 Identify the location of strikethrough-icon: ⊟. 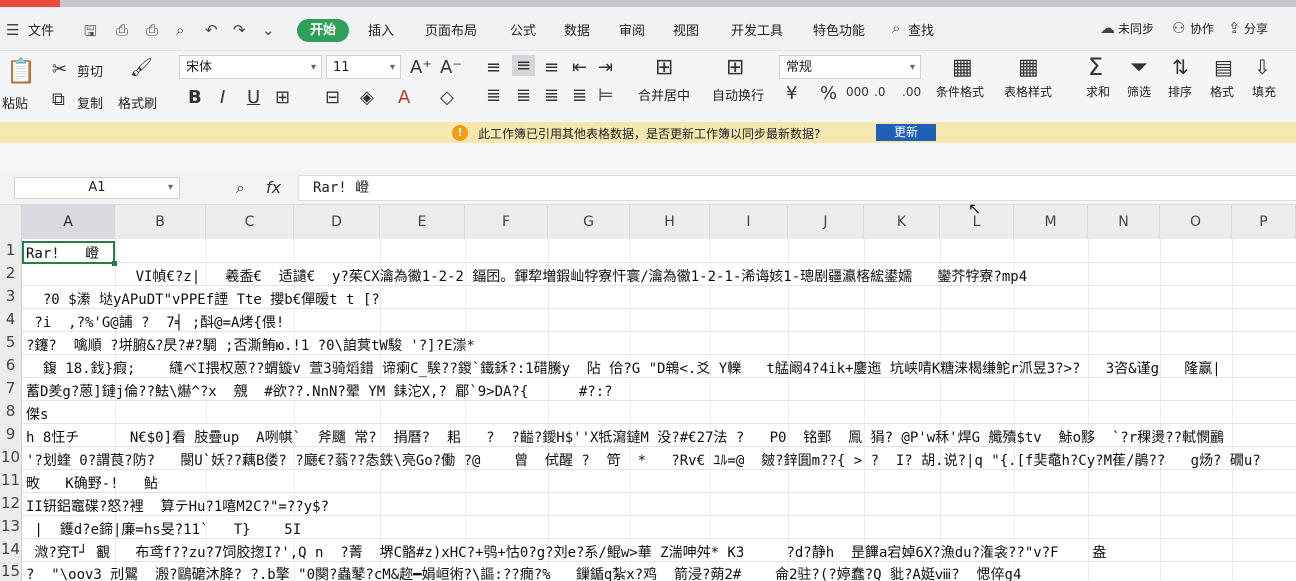
(332, 97).